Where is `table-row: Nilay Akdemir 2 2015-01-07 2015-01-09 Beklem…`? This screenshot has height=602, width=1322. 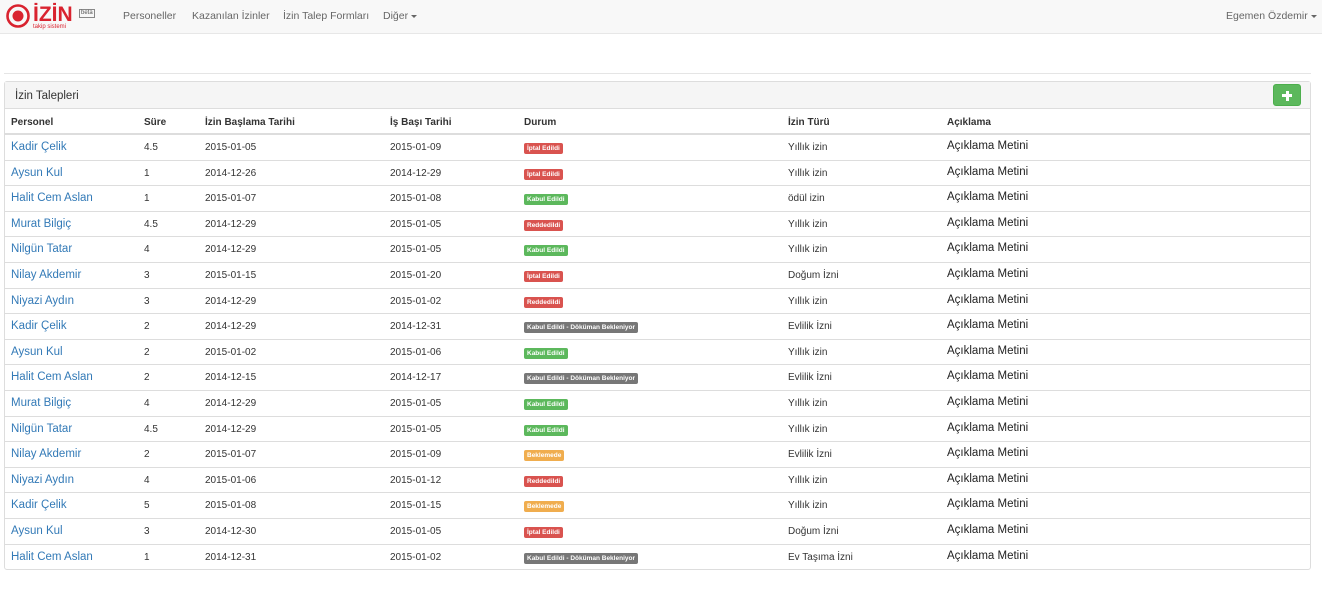 table-row: Nilay Akdemir 2 2015-01-07 2015-01-09 Beklem… is located at coordinates (657, 455).